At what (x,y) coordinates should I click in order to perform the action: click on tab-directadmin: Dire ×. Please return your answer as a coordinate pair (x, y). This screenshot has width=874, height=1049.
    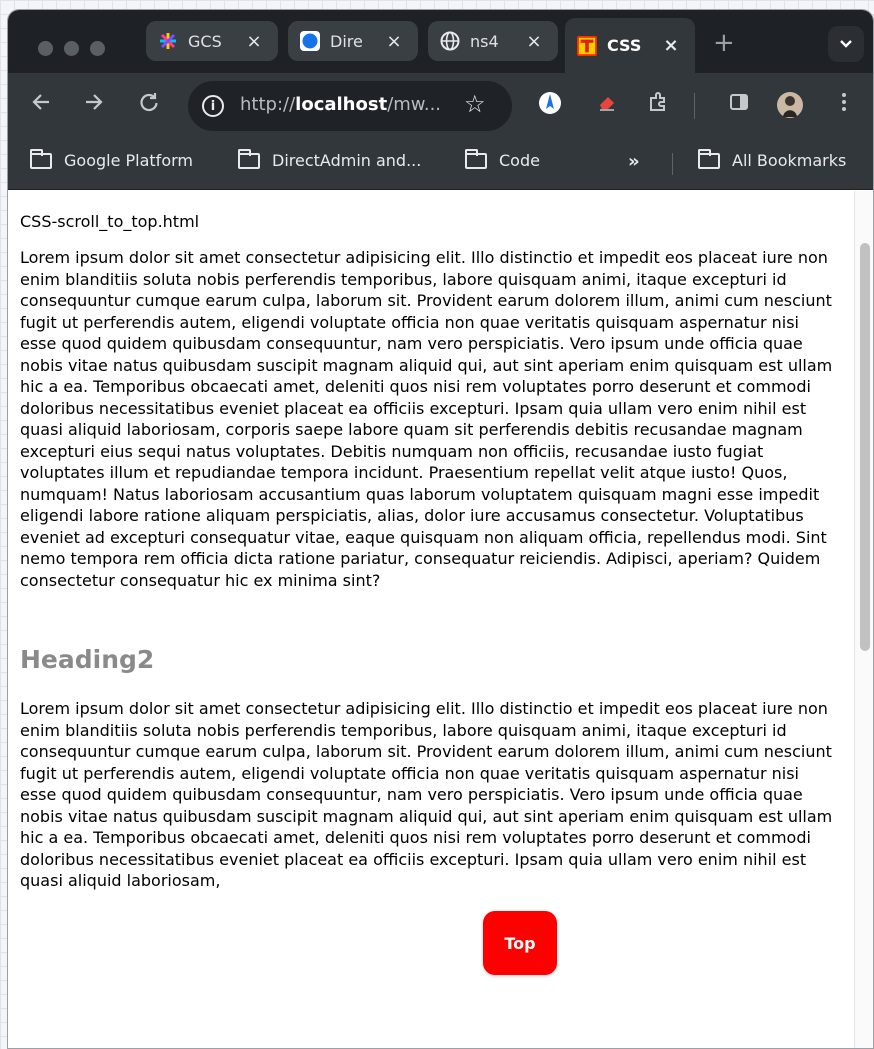
    Looking at the image, I should click on (353, 41).